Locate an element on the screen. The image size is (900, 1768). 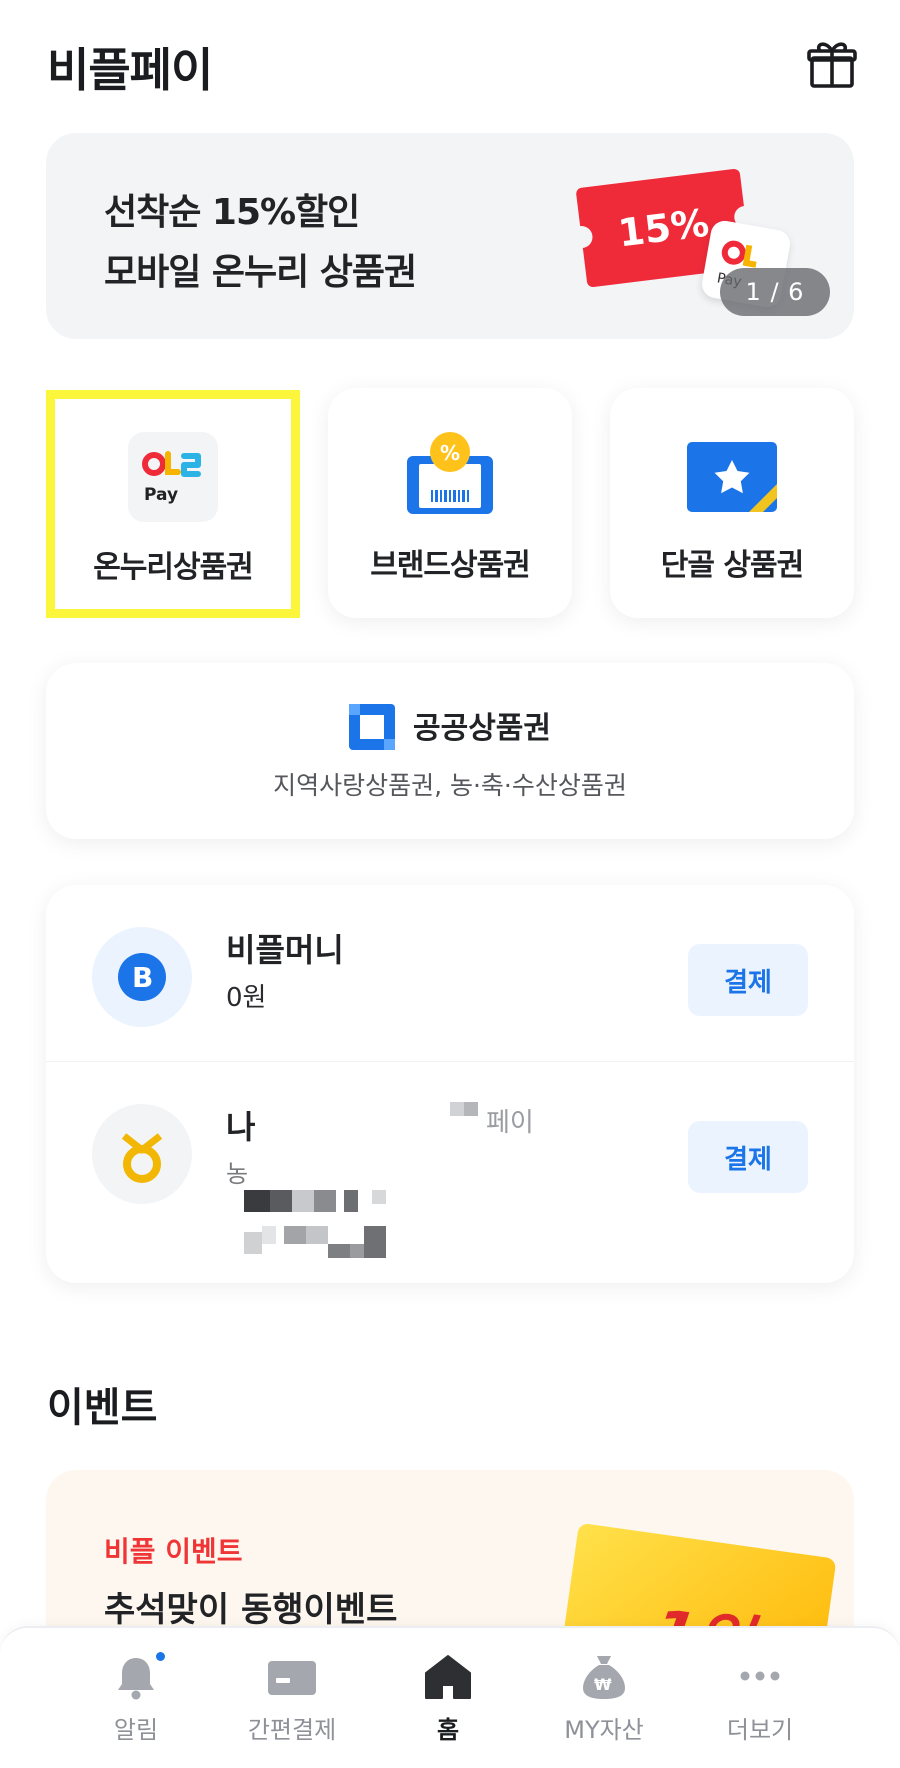
svg-text: B is located at coordinates (142, 977).